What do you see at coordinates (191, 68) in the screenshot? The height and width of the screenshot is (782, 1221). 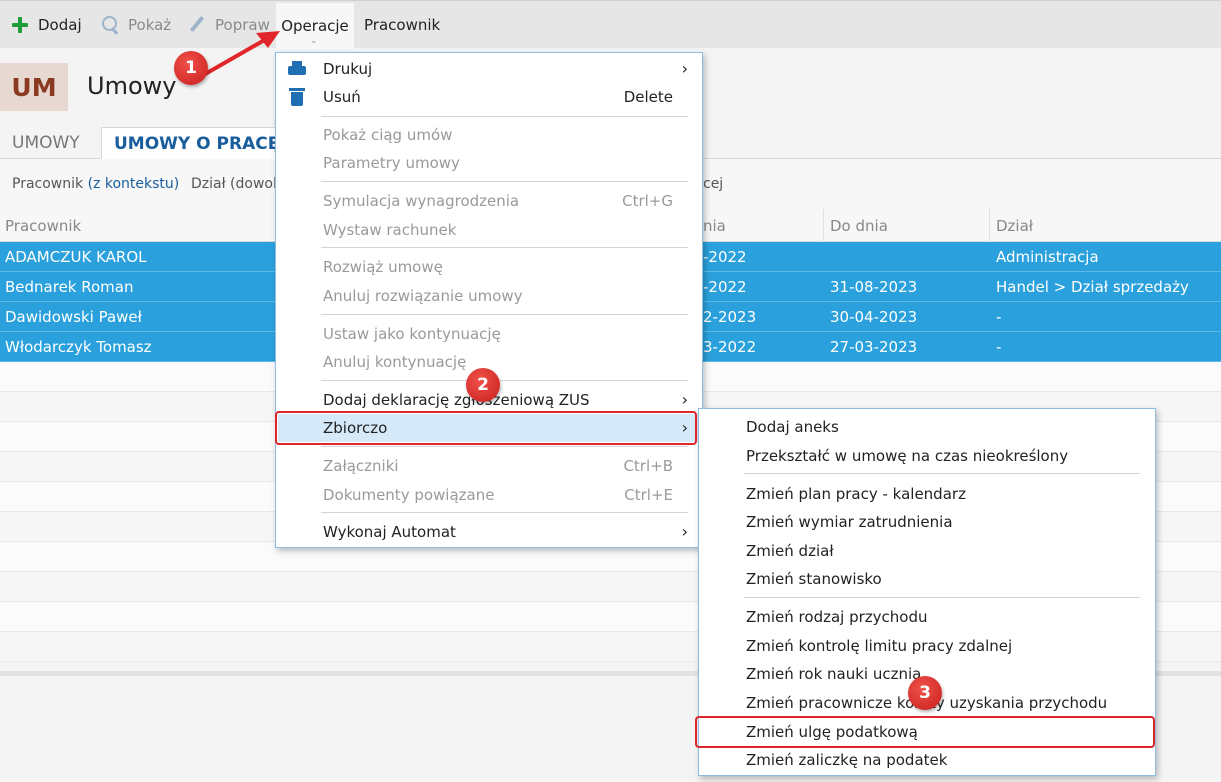 I see `annotation-badge-1: 1` at bounding box center [191, 68].